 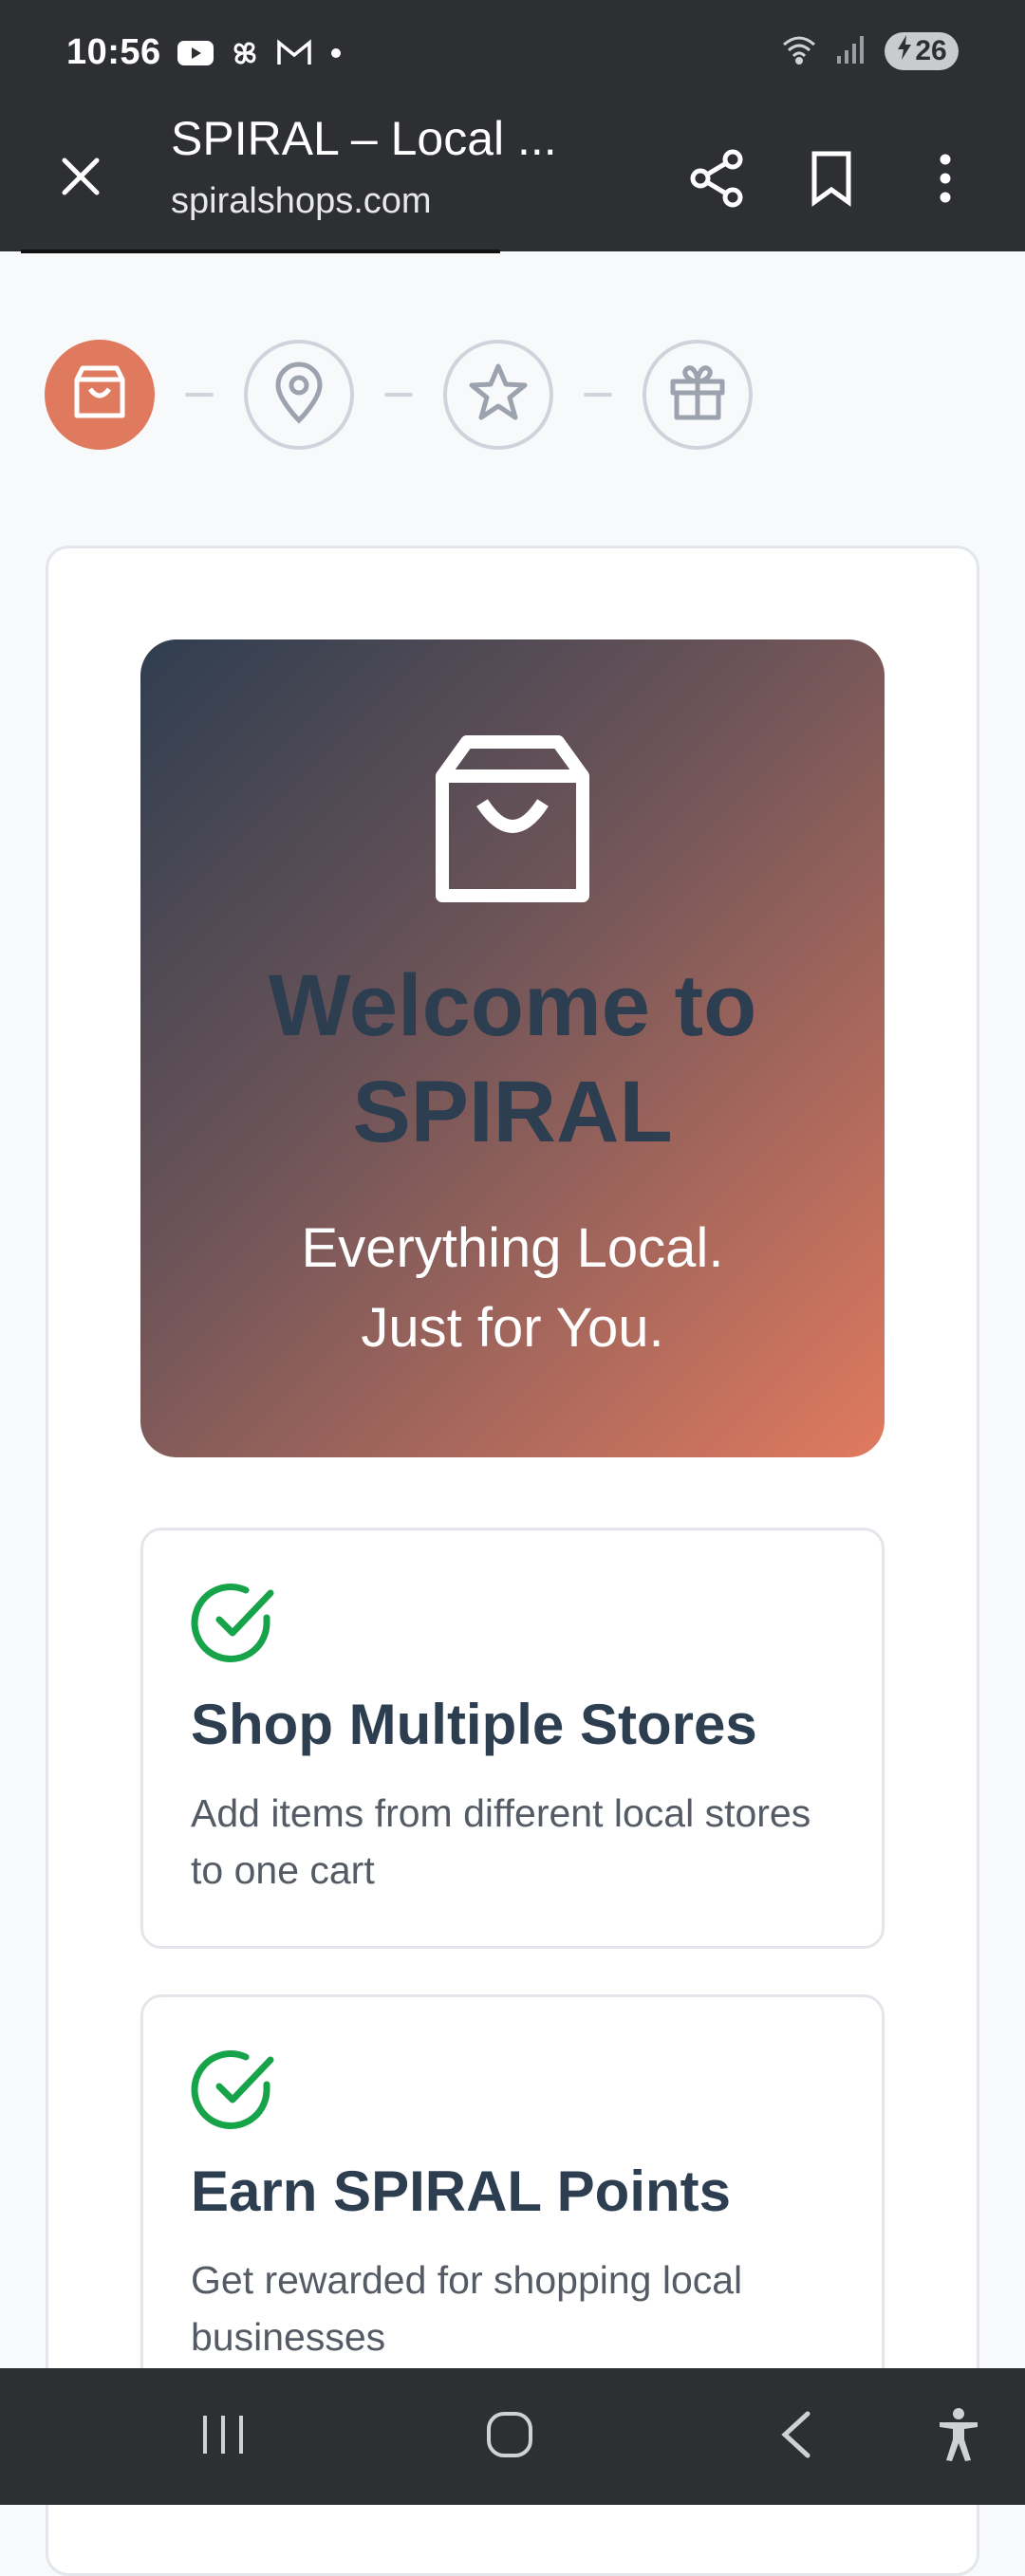 I want to click on accessibility-icon, so click(x=958, y=2437).